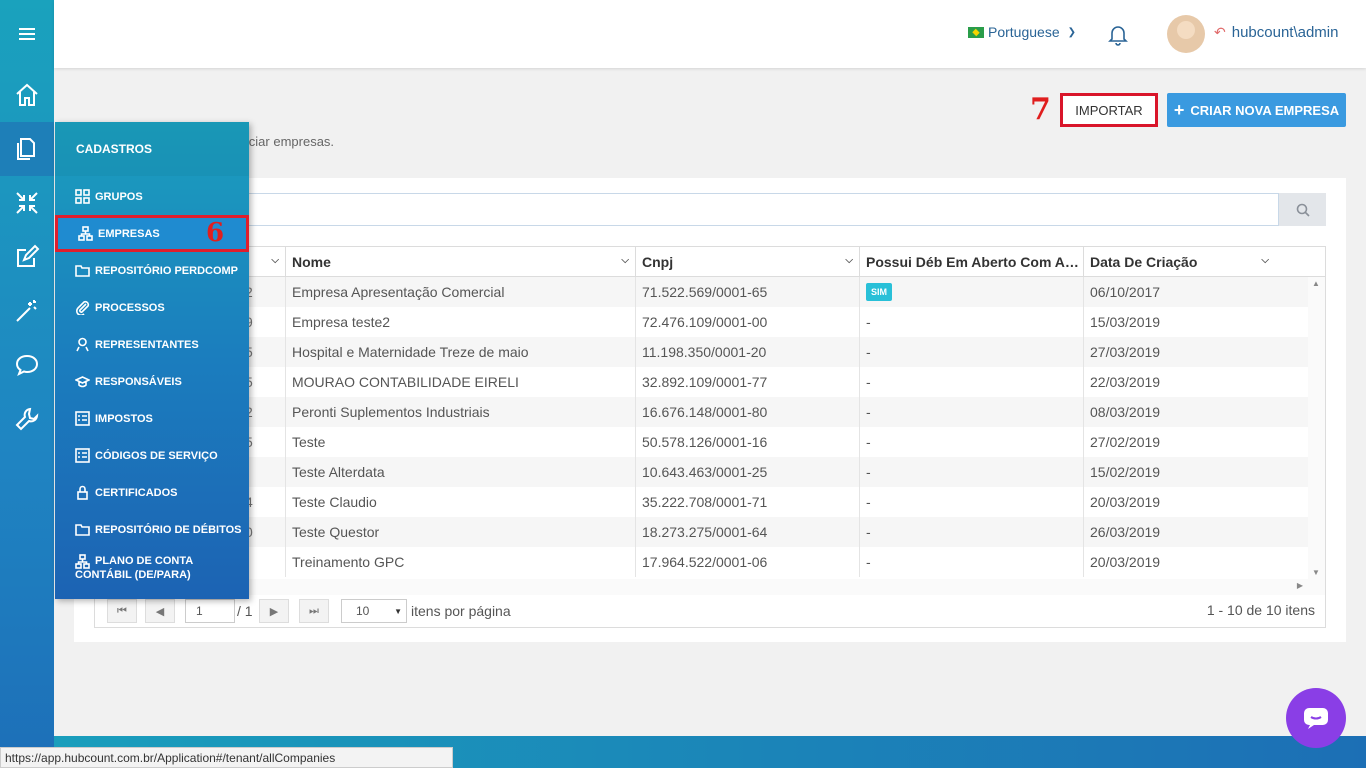 The image size is (1366, 768). Describe the element at coordinates (460, 472) in the screenshot. I see `row-nome: Teste Alterdata` at that location.